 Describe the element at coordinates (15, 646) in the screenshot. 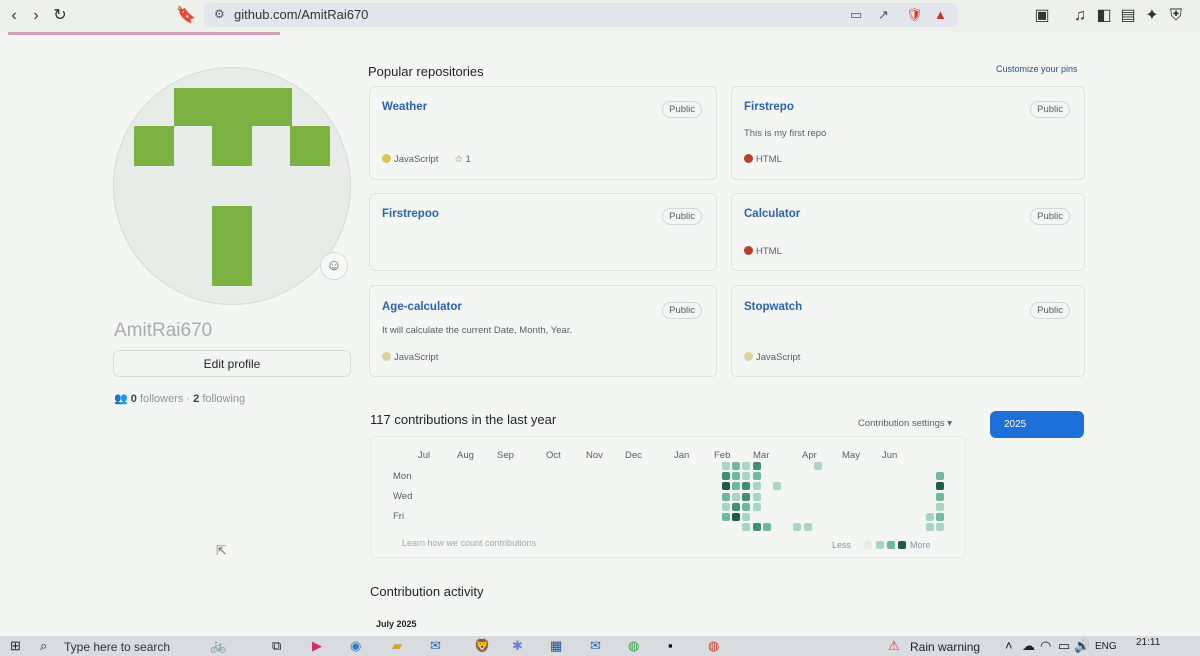

I see `windows-start-icon: ⊞` at that location.